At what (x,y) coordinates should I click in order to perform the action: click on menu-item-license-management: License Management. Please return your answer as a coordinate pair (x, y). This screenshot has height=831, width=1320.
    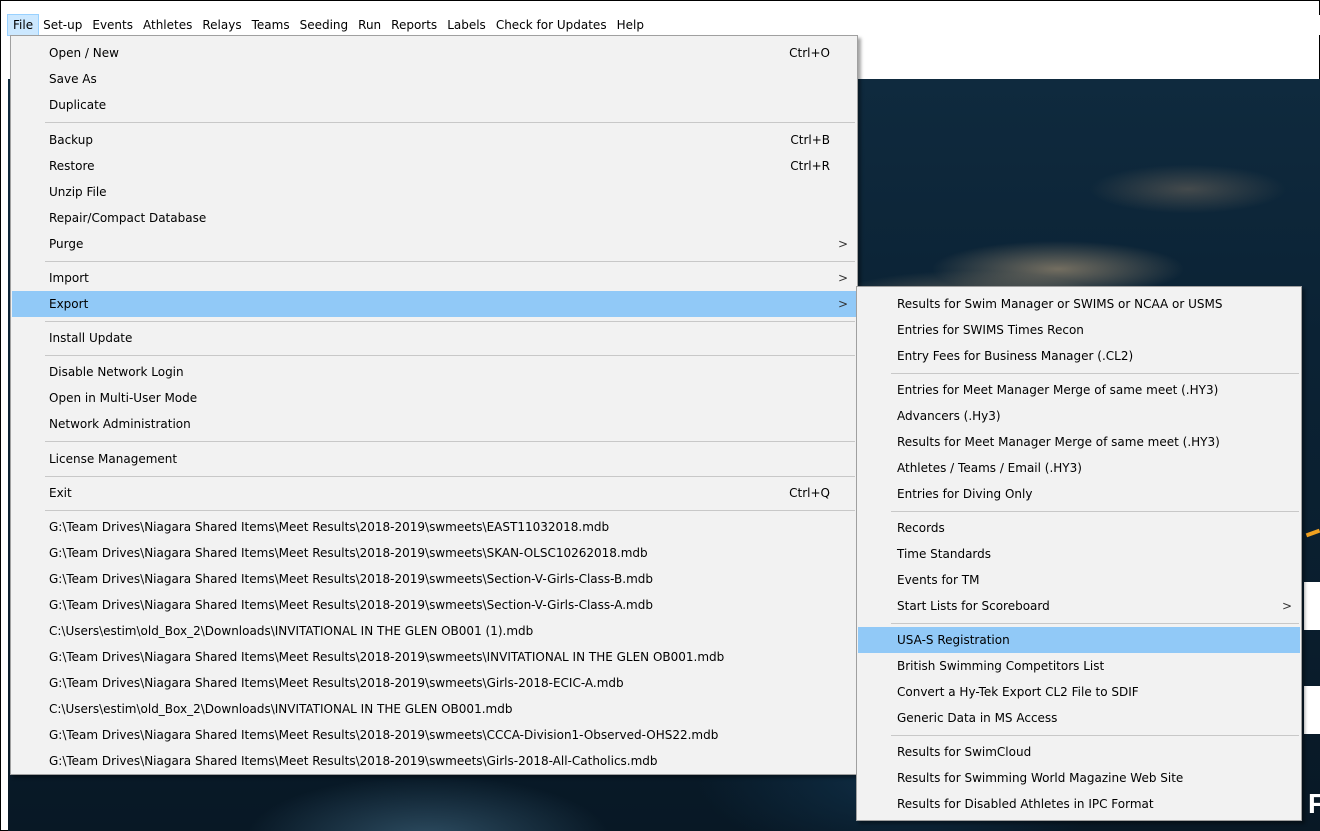
    Looking at the image, I should click on (434, 459).